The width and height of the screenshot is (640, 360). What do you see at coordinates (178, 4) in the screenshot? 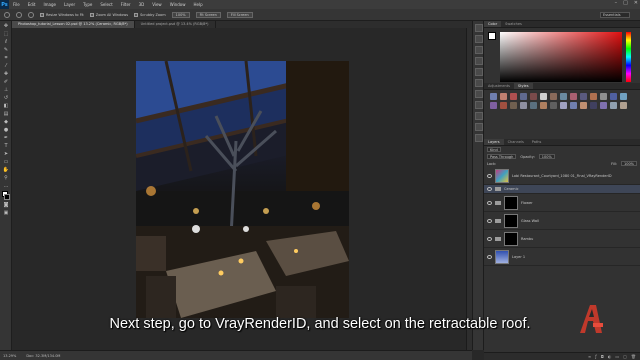
I see `menu-window: Window` at bounding box center [178, 4].